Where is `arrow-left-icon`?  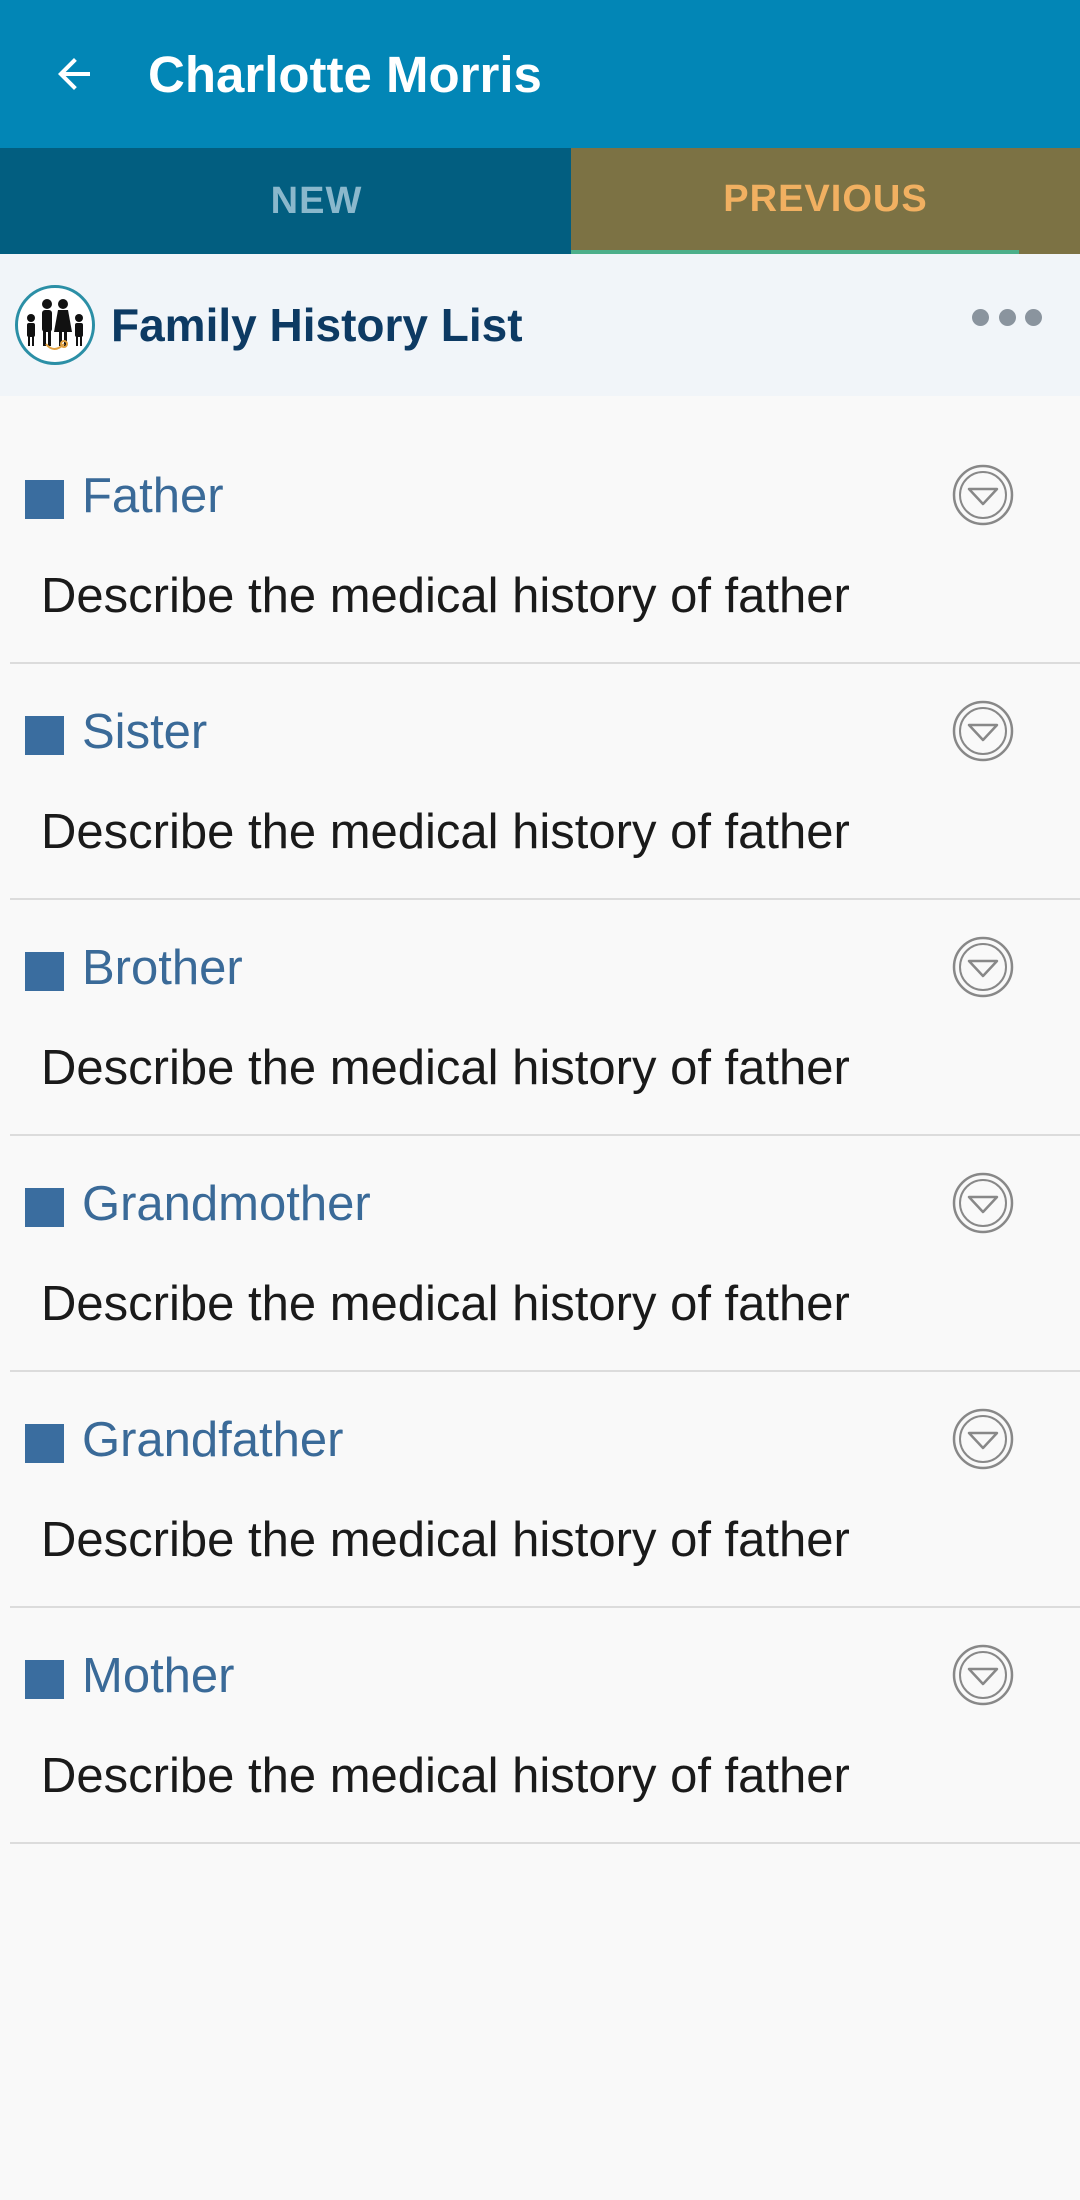 arrow-left-icon is located at coordinates (74, 74).